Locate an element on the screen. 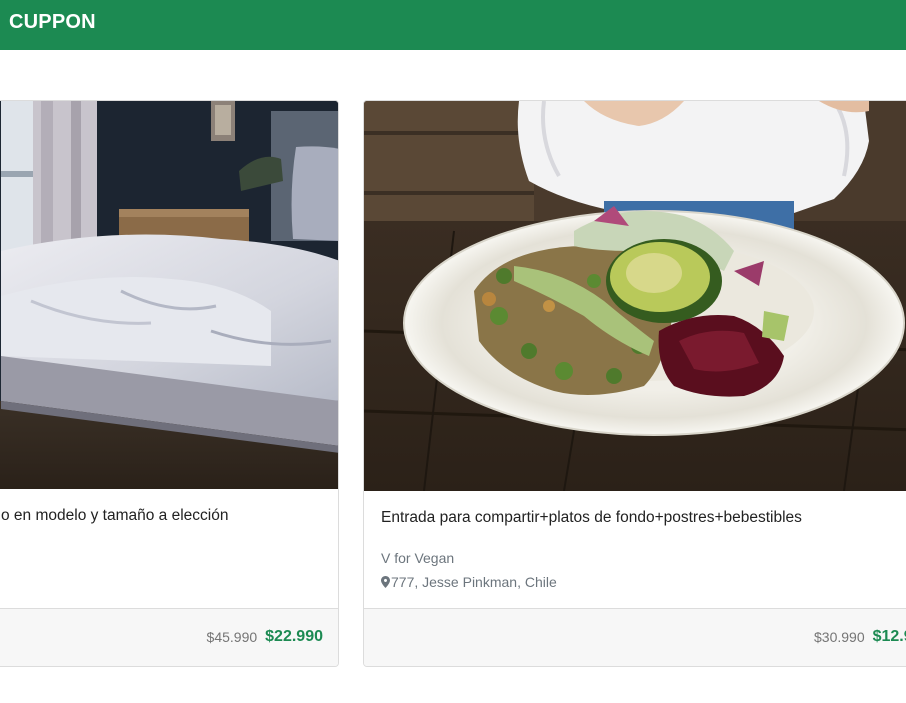 This screenshot has width=906, height=703. deal-footer: $45.990 $22.990 is located at coordinates (169, 637).